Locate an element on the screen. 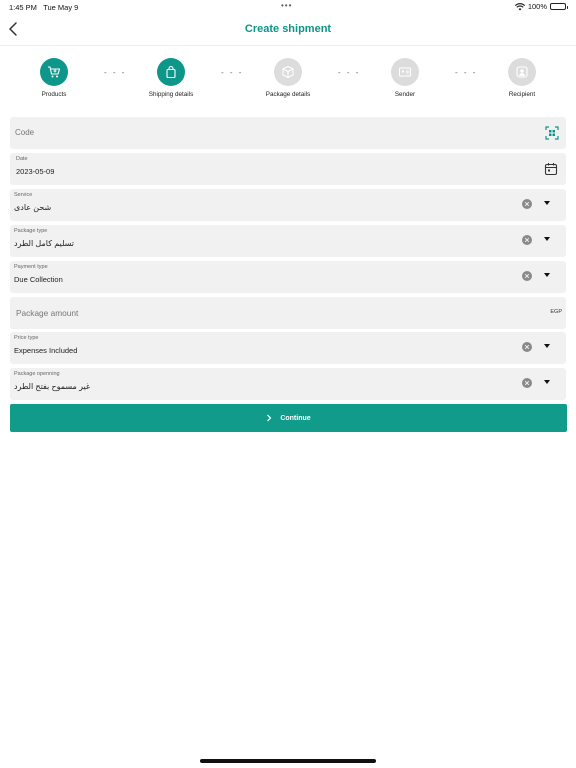 This screenshot has height=768, width=576. cart-icon is located at coordinates (54, 72).